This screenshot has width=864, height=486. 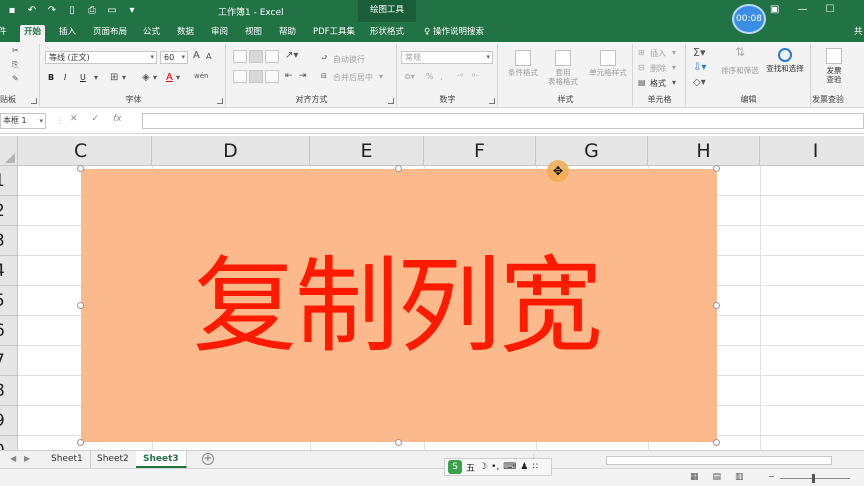 I want to click on new-file-icon: ▯, so click(x=72, y=10).